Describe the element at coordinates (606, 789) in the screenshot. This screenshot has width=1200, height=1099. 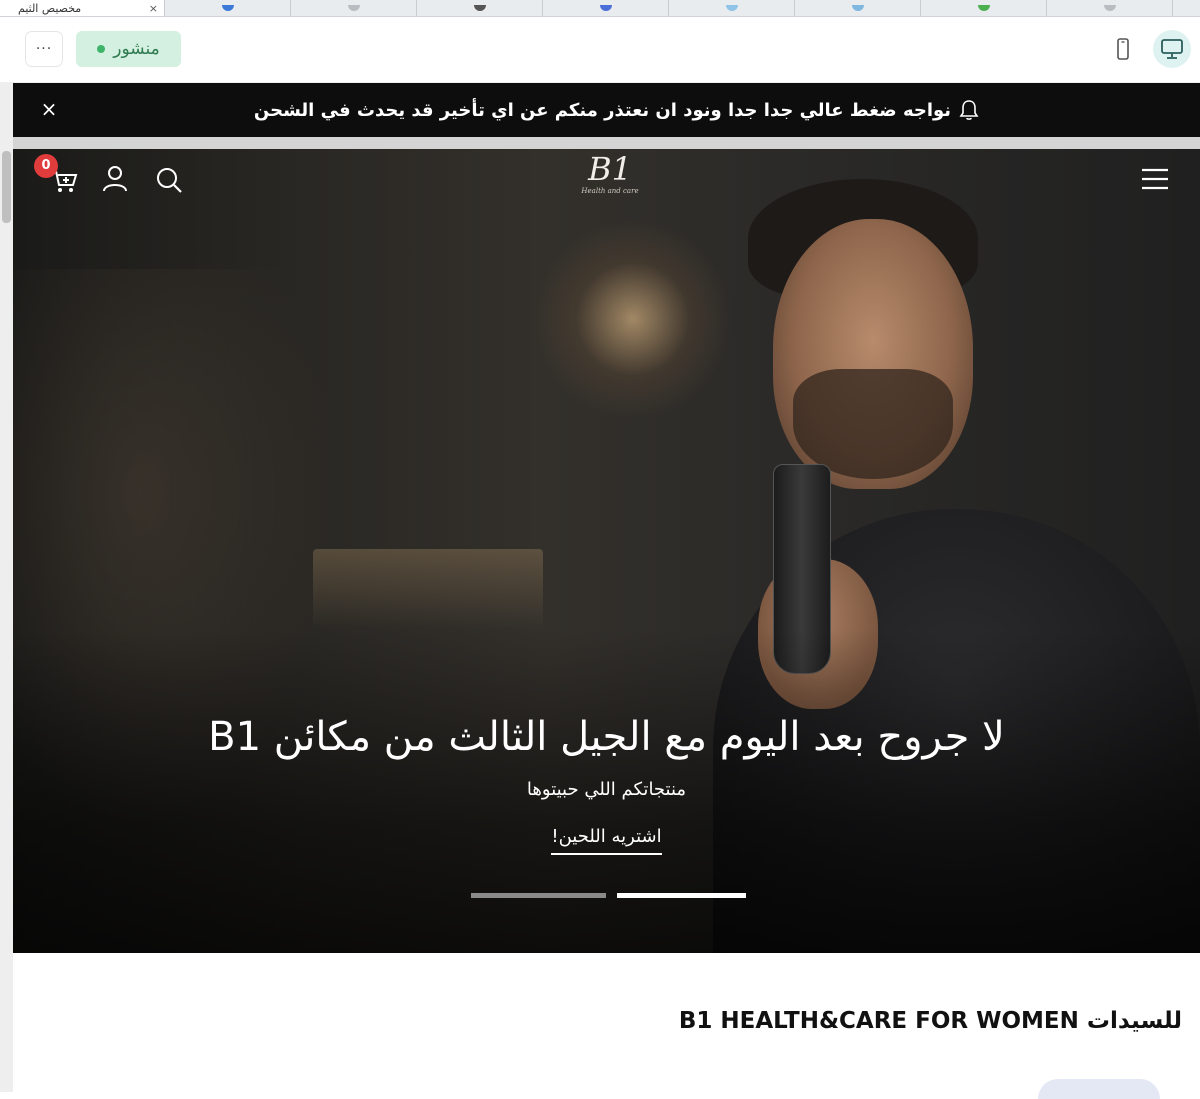
I see `hero-subtitle: منتجاتكم اللي حبيتوها` at that location.